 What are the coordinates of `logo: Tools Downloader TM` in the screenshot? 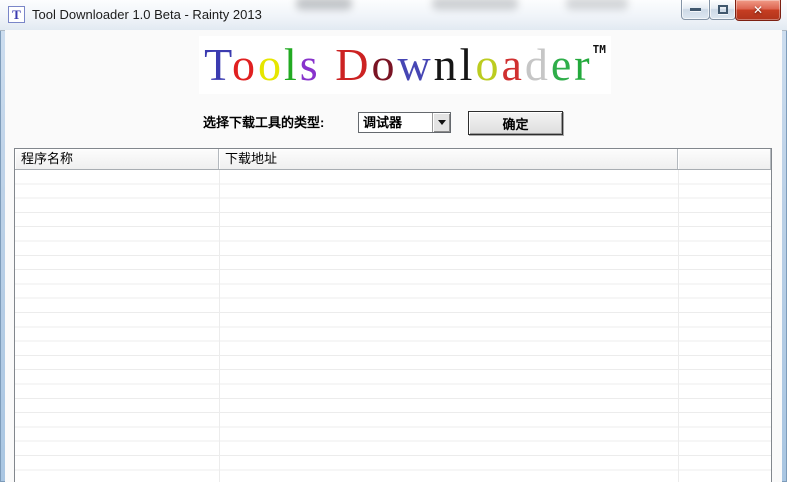 It's located at (405, 65).